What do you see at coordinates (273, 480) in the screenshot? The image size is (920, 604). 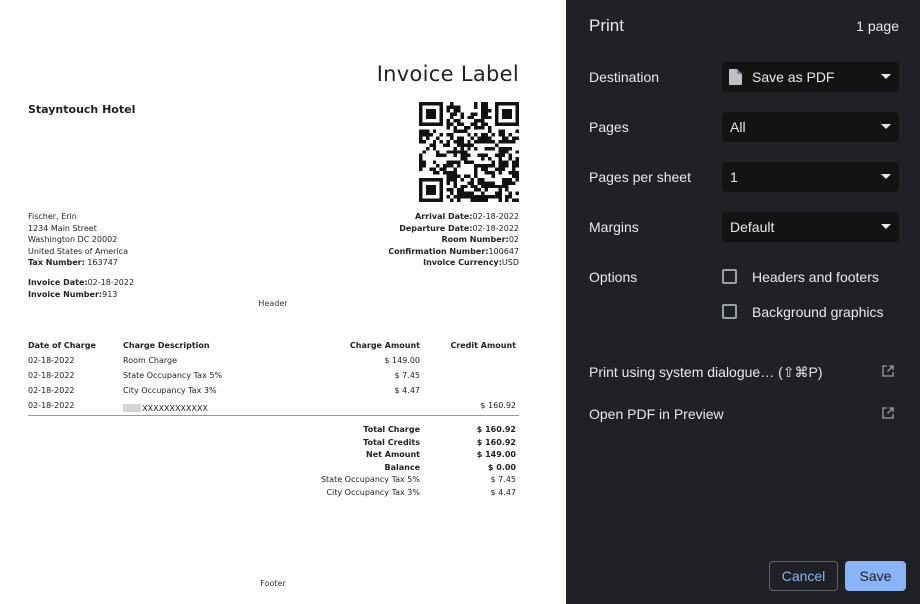 I see `summary-row: State Occupancy Tax 5% $ 7.45` at bounding box center [273, 480].